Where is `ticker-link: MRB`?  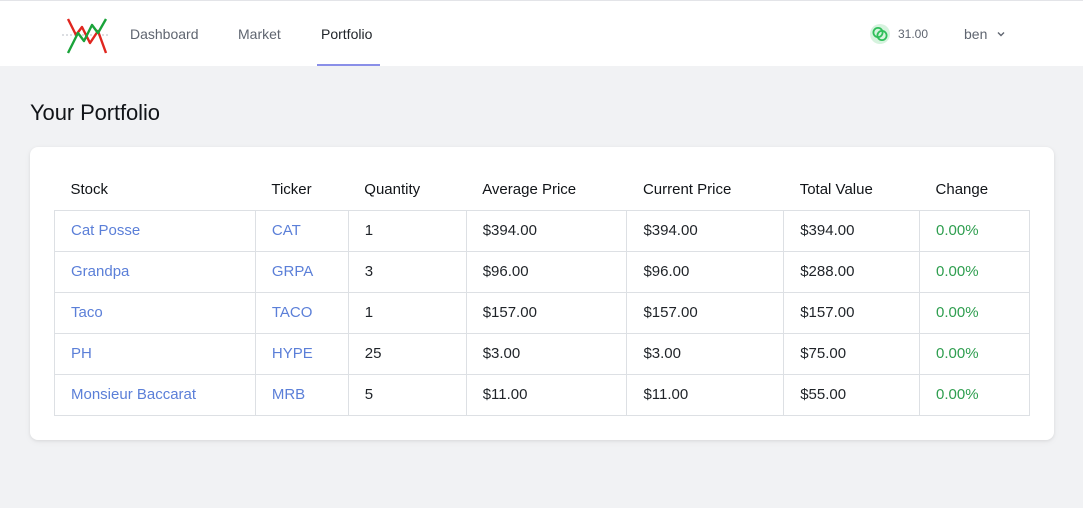 ticker-link: MRB is located at coordinates (288, 394).